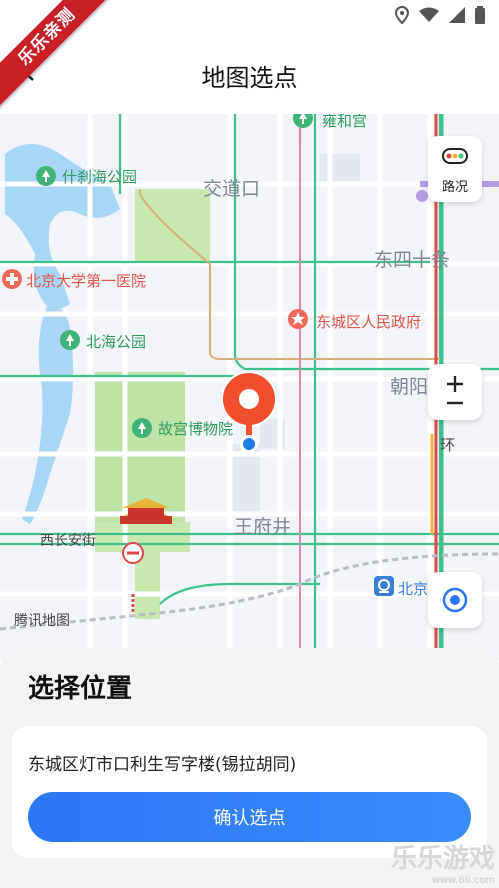 This screenshot has width=499, height=888. Describe the element at coordinates (249, 817) in the screenshot. I see `confirm-button: 确认选点` at that location.